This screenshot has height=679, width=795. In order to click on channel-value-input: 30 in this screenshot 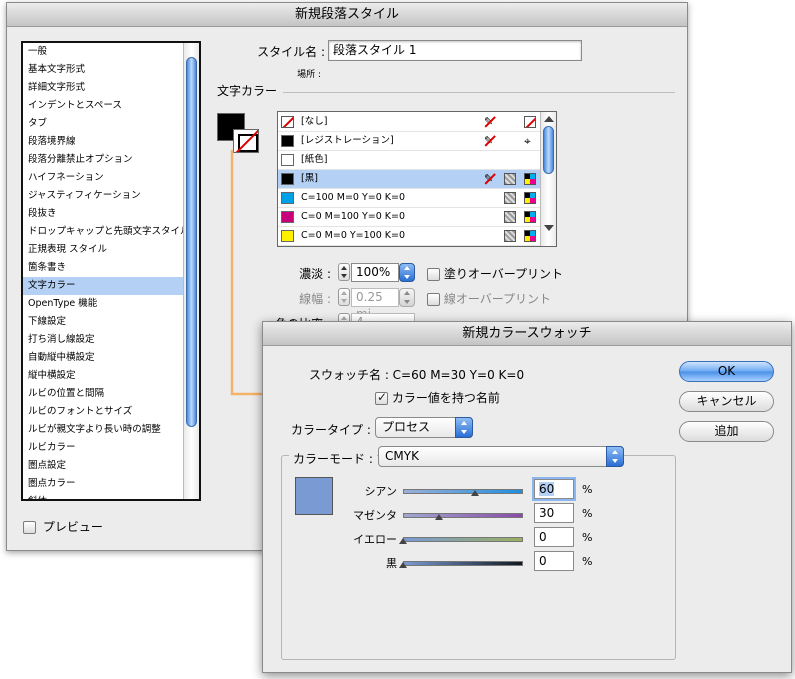, I will do `click(554, 513)`.